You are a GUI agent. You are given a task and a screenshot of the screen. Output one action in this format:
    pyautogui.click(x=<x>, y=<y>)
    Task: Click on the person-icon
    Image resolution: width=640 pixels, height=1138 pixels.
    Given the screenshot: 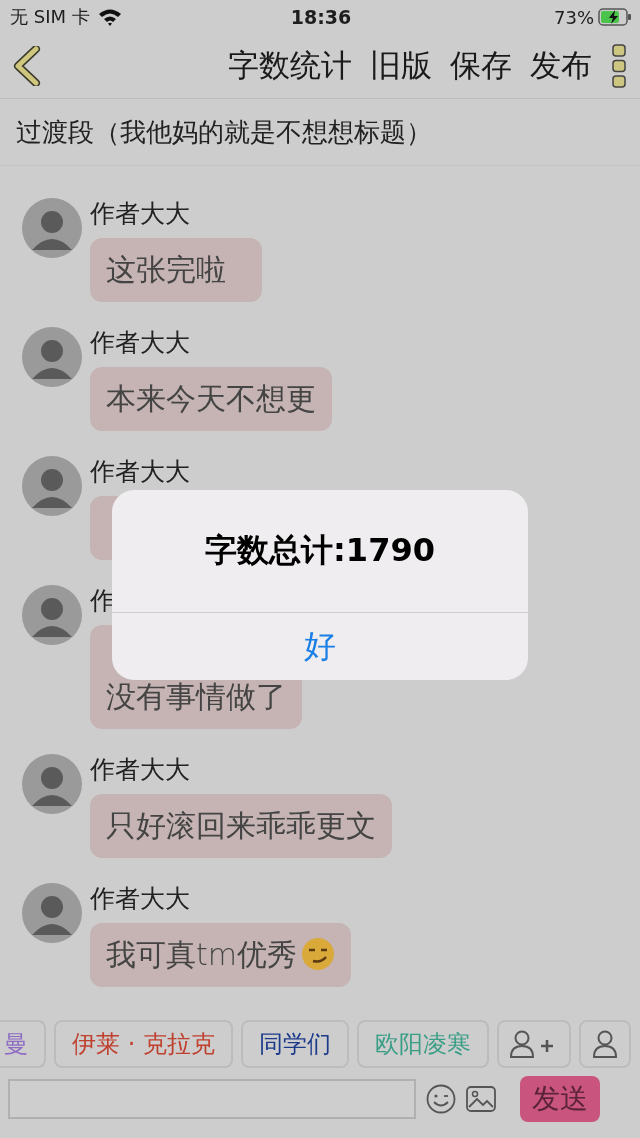 What is the action you would take?
    pyautogui.click(x=604, y=1044)
    